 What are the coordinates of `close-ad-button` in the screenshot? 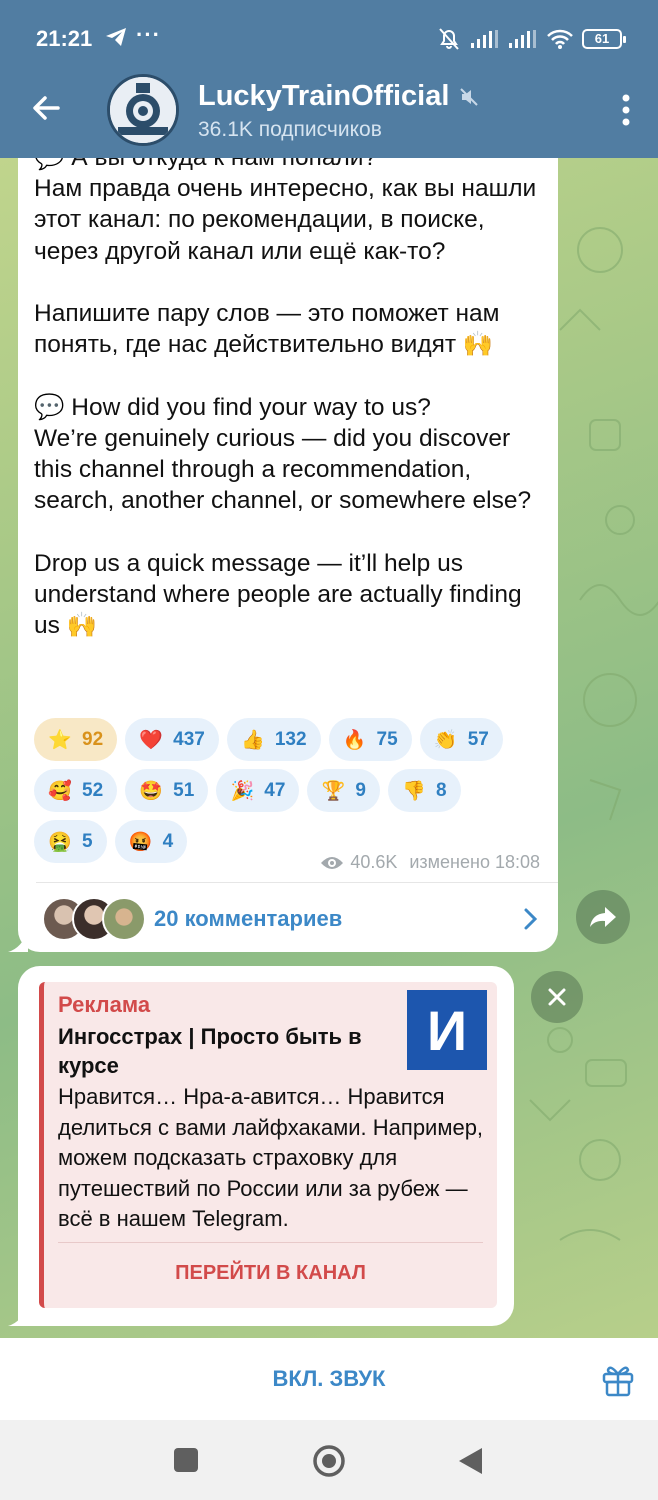 It's located at (557, 997).